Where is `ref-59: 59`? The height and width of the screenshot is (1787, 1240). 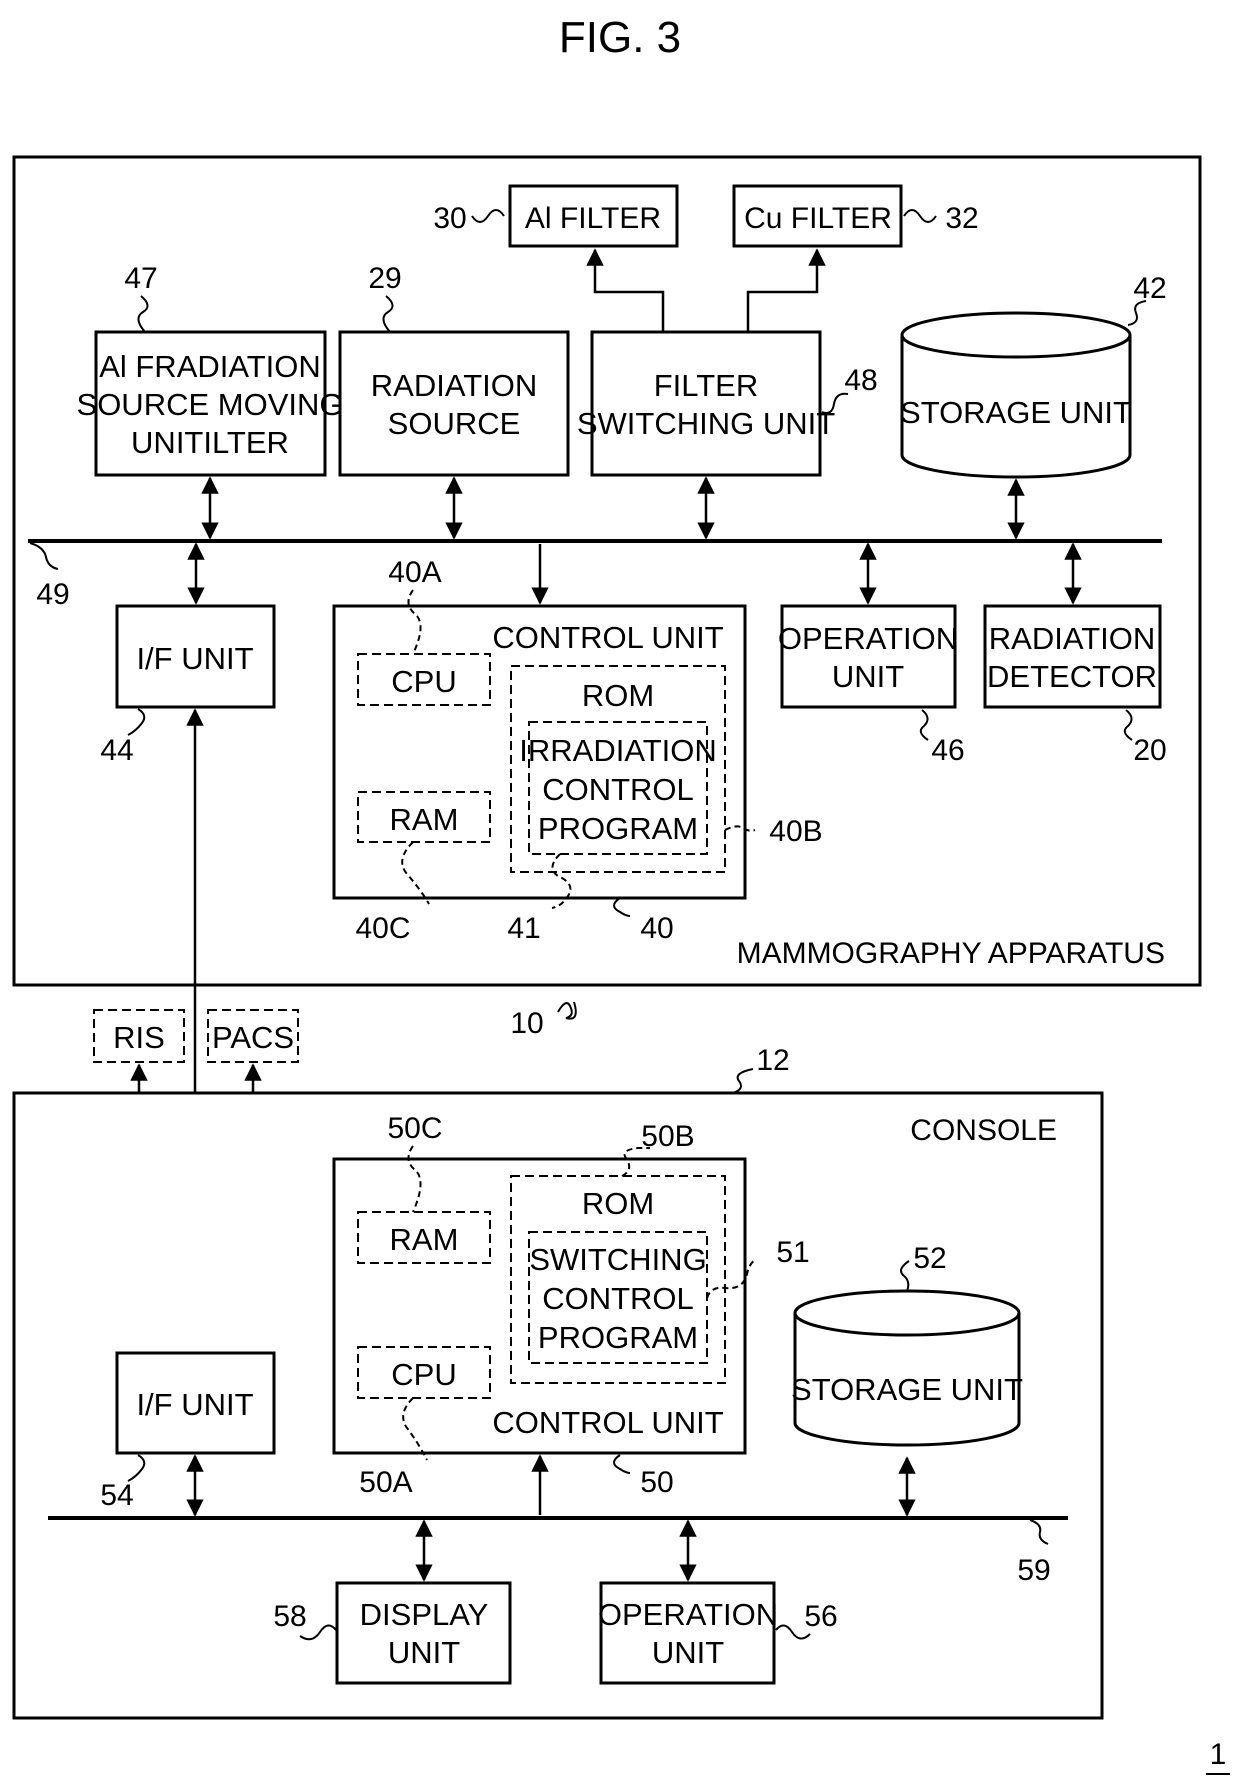 ref-59: 59 is located at coordinates (1033, 1570).